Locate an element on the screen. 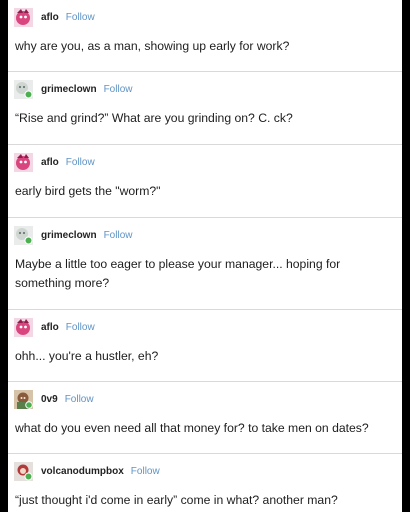  post-text: early bird gets the "worm?" is located at coordinates (88, 191).